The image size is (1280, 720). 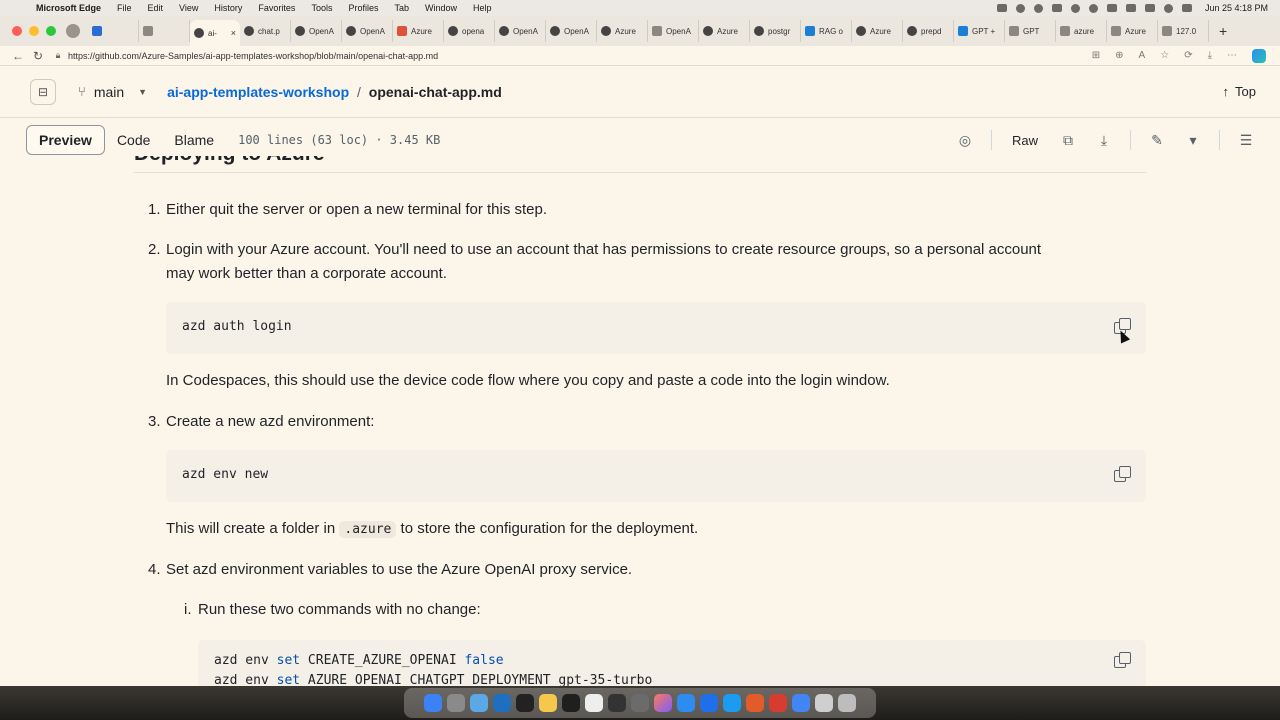 I want to click on tab-favicon-icon, so click(x=402, y=31).